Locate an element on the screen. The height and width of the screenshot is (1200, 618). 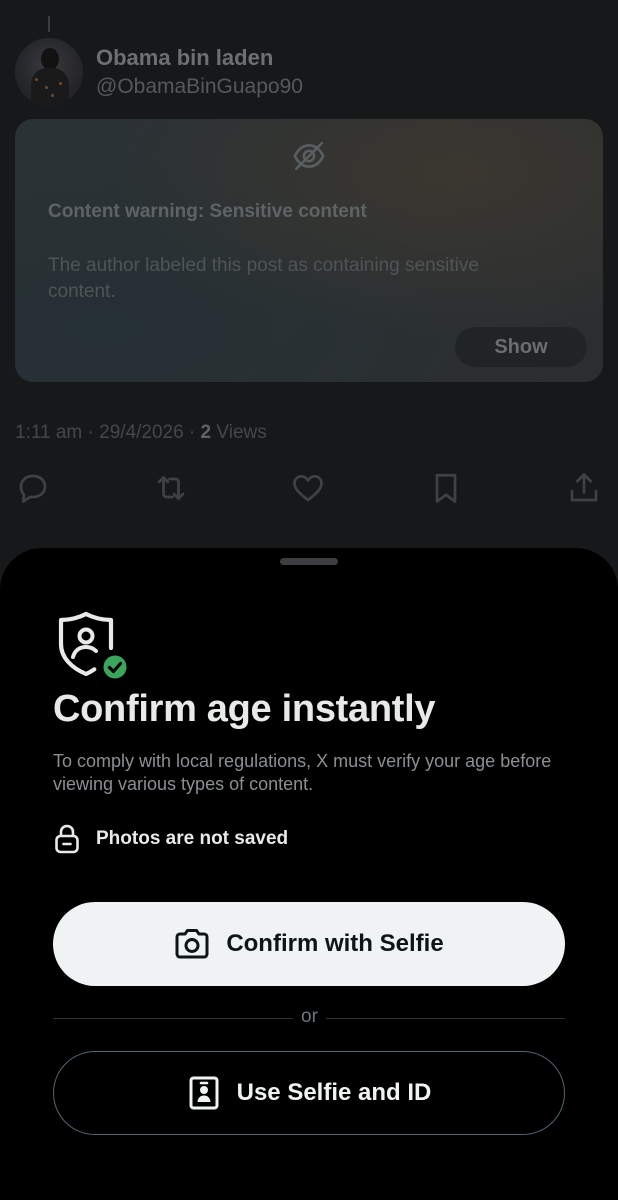
lock-icon is located at coordinates (67, 839).